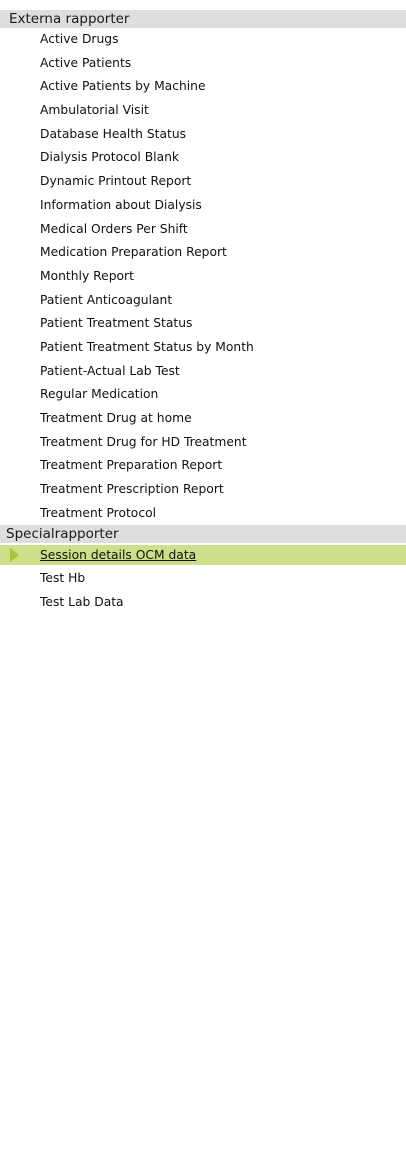  What do you see at coordinates (114, 228) in the screenshot?
I see `report-item-label: Medical Orders Per Shift` at bounding box center [114, 228].